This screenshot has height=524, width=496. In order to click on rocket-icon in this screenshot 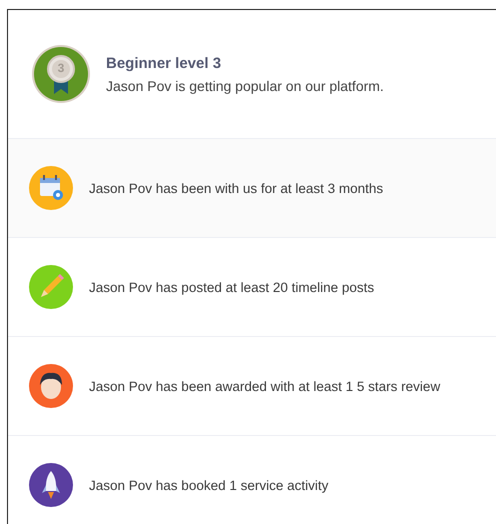, I will do `click(51, 485)`.